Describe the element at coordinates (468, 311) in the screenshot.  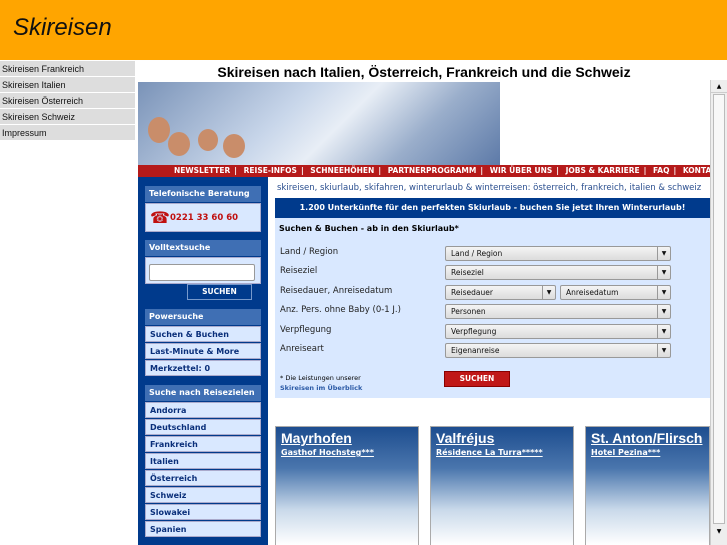
I see `personen-select-value: Personen` at that location.